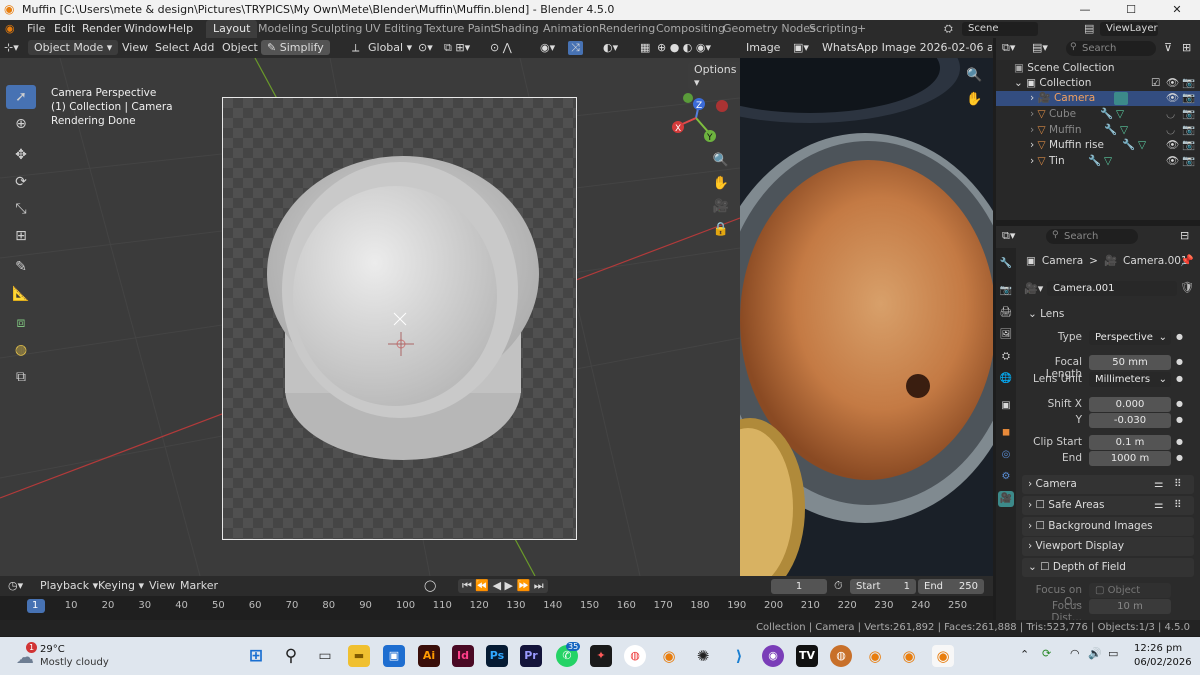 This screenshot has width=1200, height=675. I want to click on clock-time: 12:26 pm, so click(1158, 648).